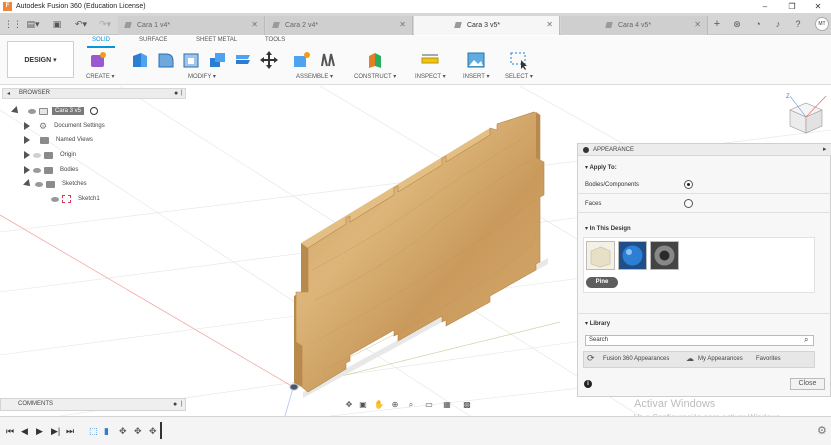  Describe the element at coordinates (191, 25) in the screenshot. I see `tab-cara-1: Cara 1 v4* ✕` at that location.